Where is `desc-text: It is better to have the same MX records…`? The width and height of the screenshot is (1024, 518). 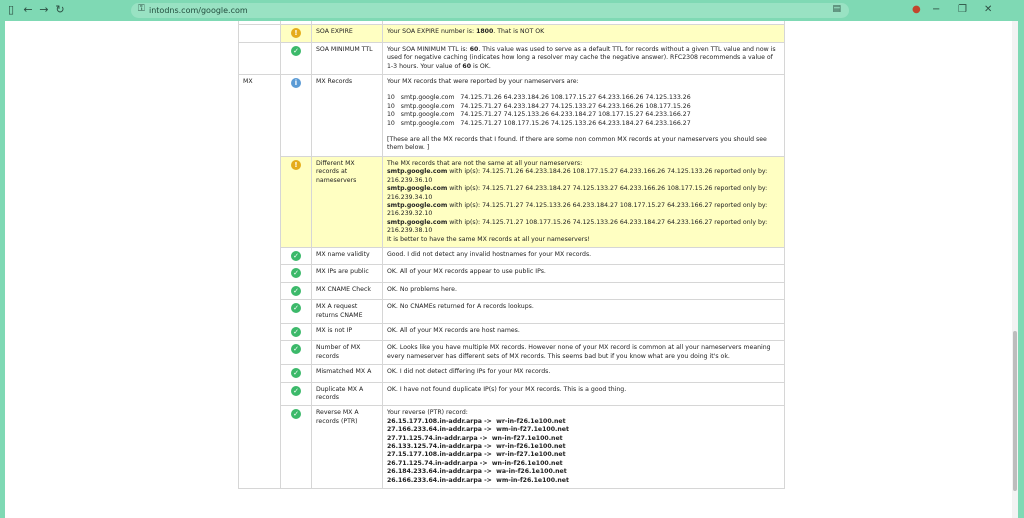 desc-text: It is better to have the same MX records… is located at coordinates (488, 239).